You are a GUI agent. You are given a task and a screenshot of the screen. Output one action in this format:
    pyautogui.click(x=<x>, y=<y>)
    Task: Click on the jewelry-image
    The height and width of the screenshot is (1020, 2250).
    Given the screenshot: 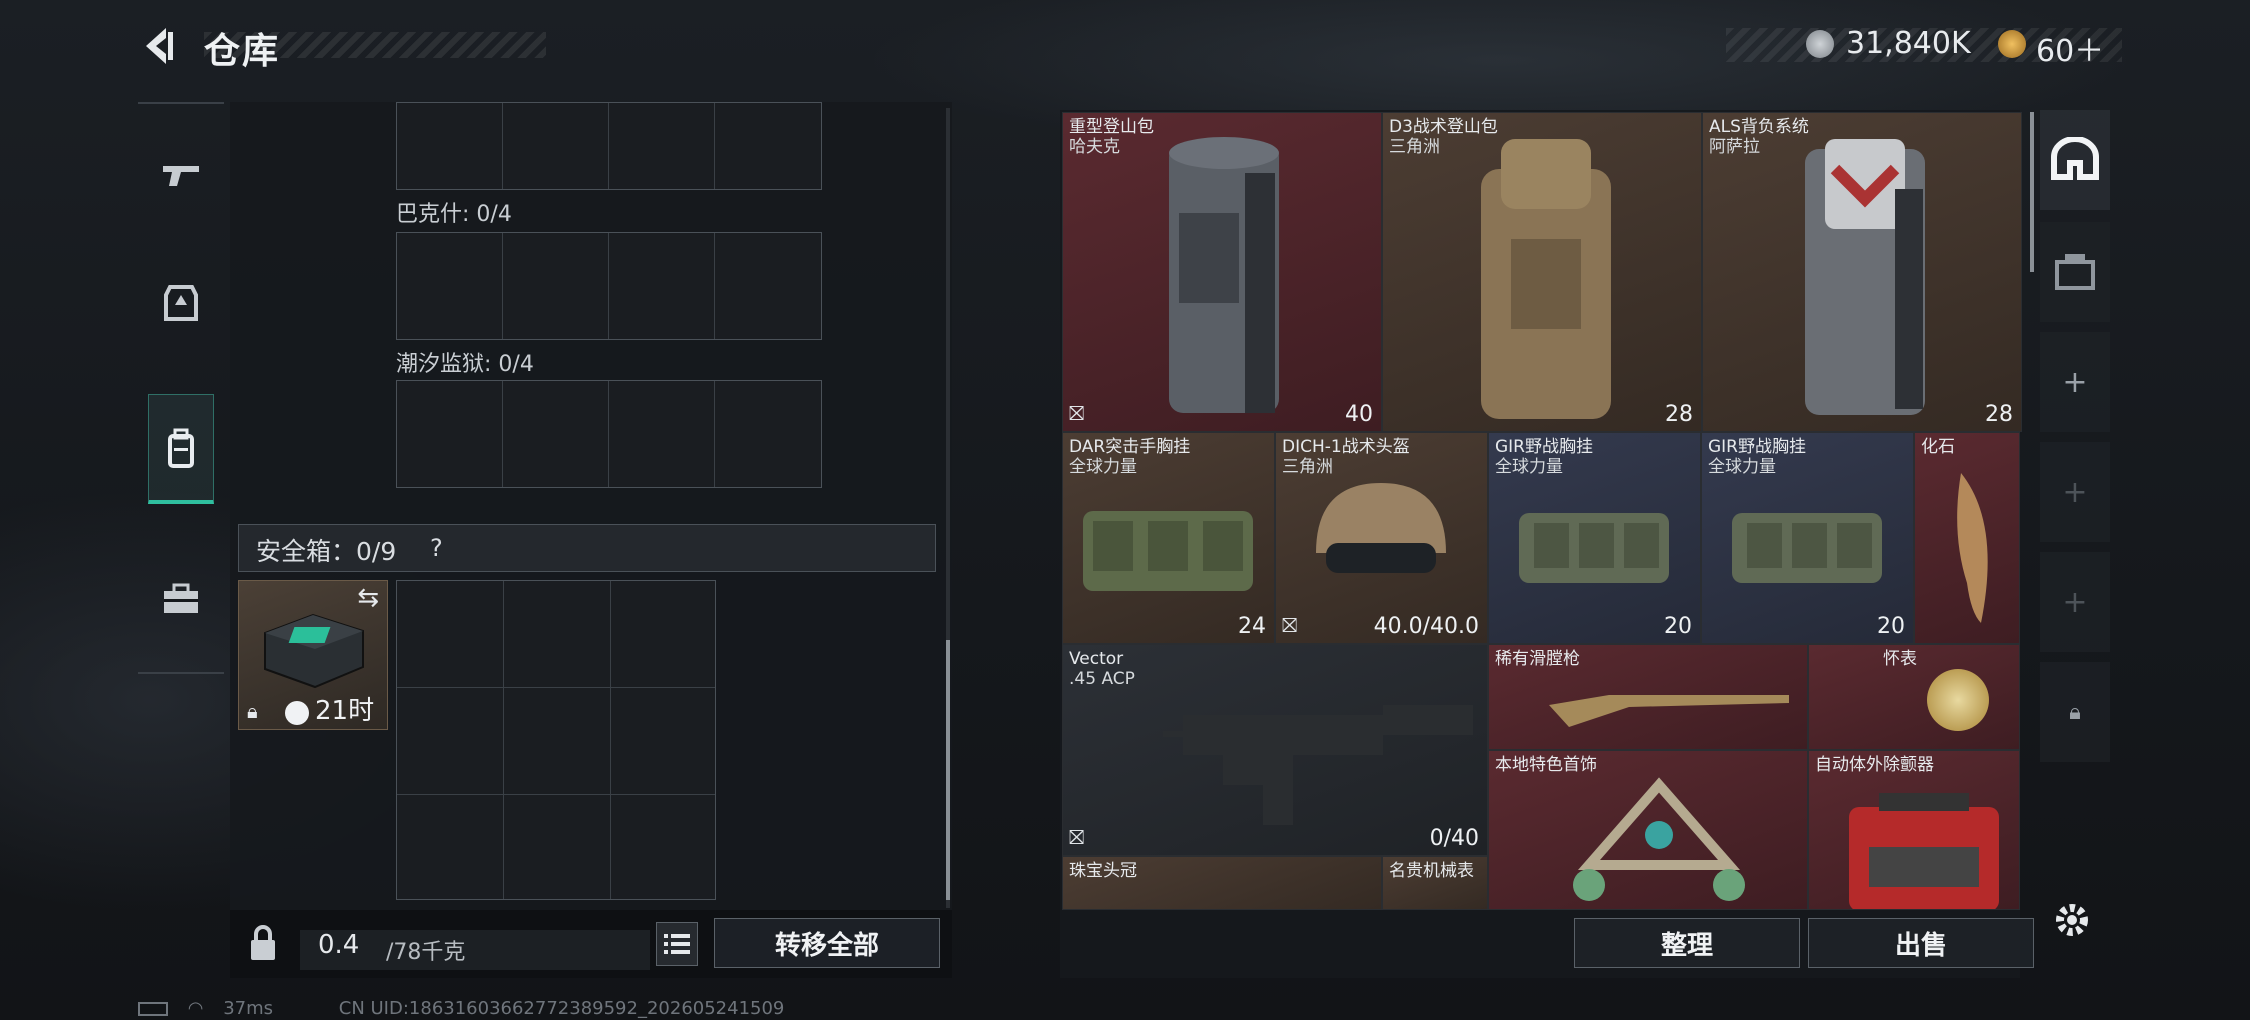 What is the action you would take?
    pyautogui.click(x=1659, y=839)
    